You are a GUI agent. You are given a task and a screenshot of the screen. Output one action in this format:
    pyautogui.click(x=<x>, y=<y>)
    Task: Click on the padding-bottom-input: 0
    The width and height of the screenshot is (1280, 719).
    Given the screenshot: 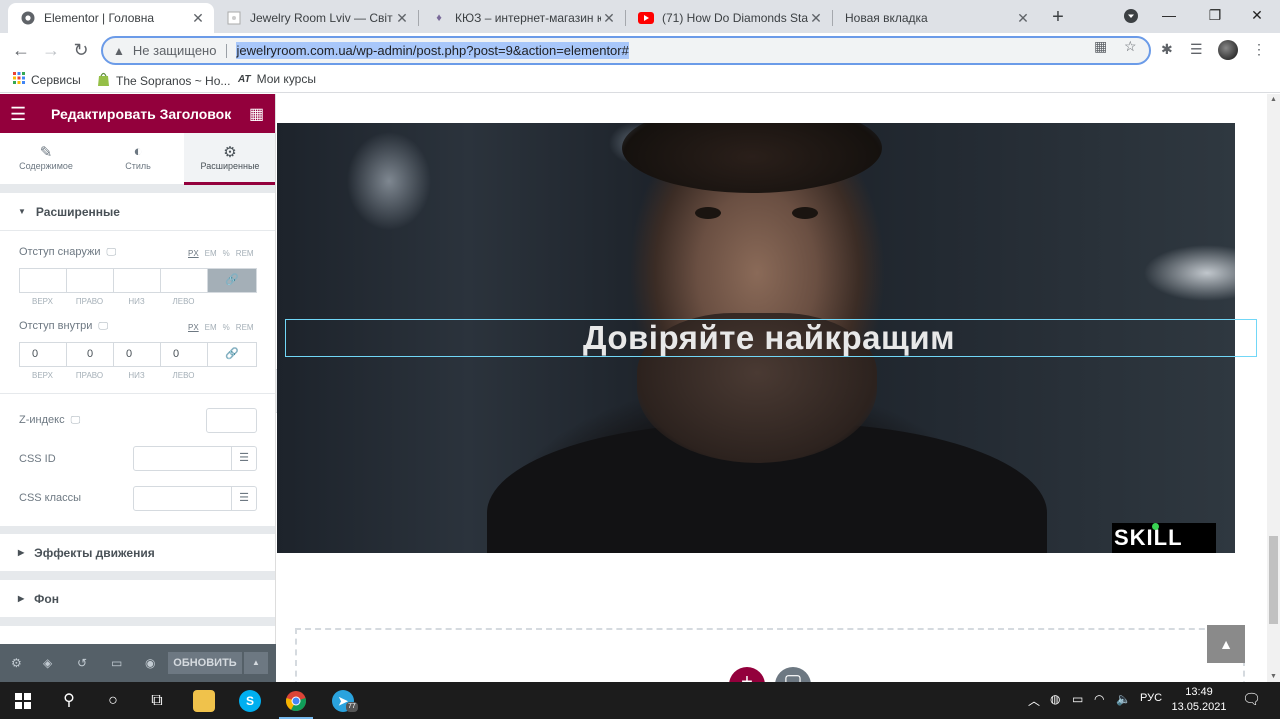 What is the action you would take?
    pyautogui.click(x=137, y=354)
    